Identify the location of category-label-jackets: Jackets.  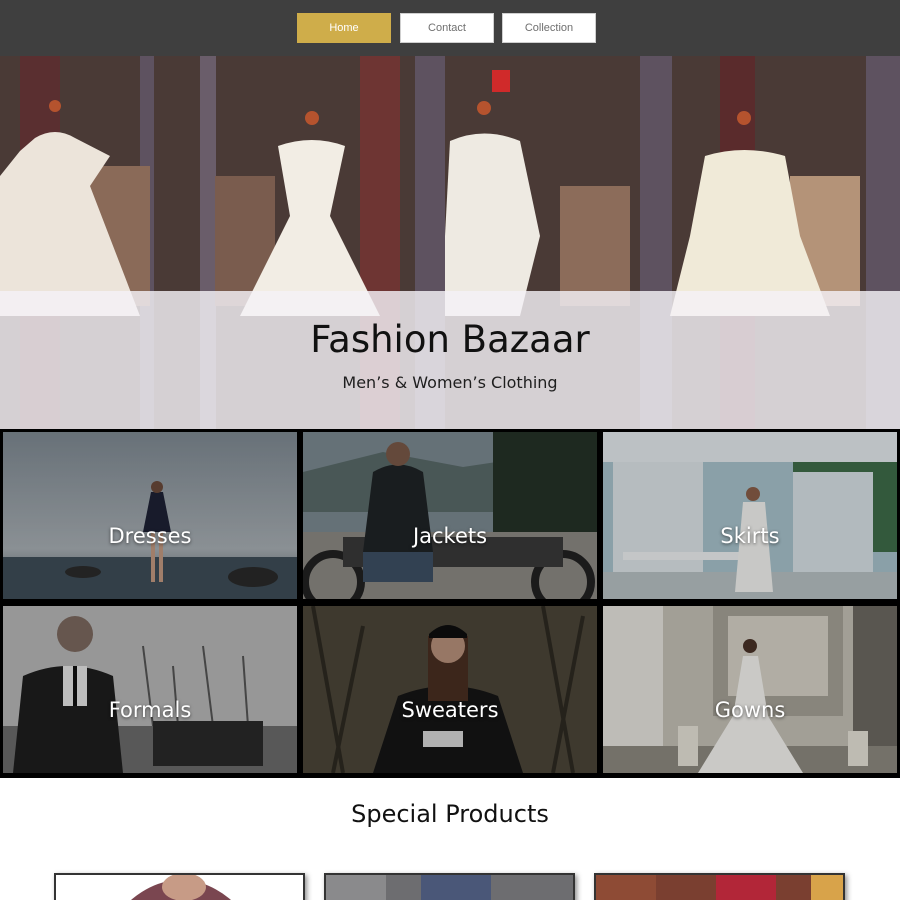
(450, 536).